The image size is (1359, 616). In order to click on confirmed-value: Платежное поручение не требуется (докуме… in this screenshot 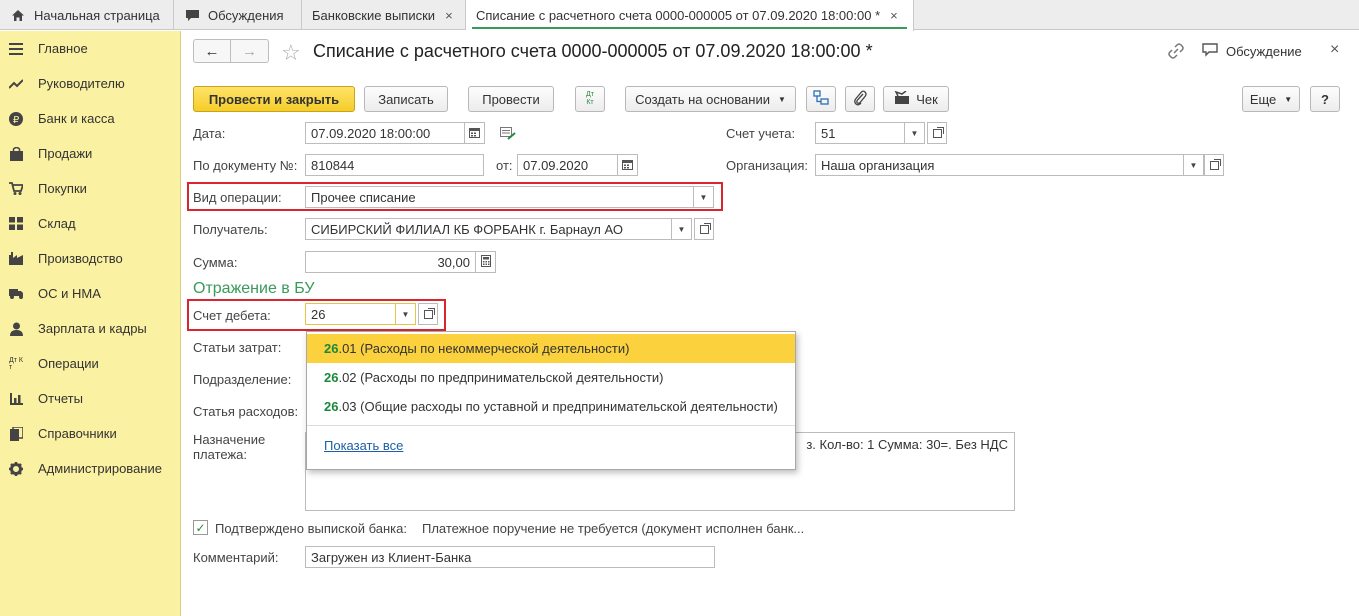, I will do `click(613, 528)`.